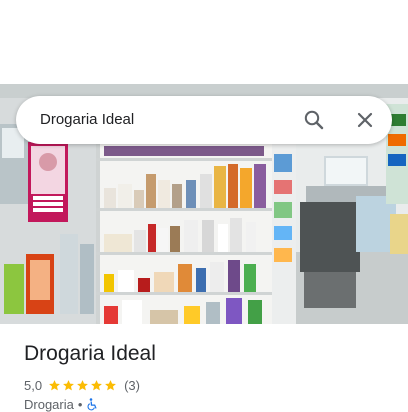 This screenshot has height=412, width=408. Describe the element at coordinates (33, 385) in the screenshot. I see `rating-value: 5,0` at that location.